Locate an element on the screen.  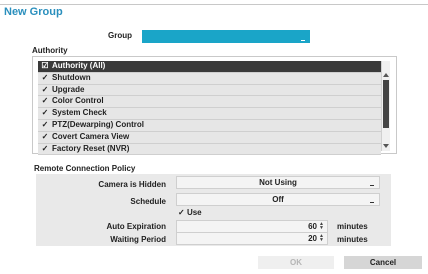
authority-item-label: Upgrade is located at coordinates (68, 89).